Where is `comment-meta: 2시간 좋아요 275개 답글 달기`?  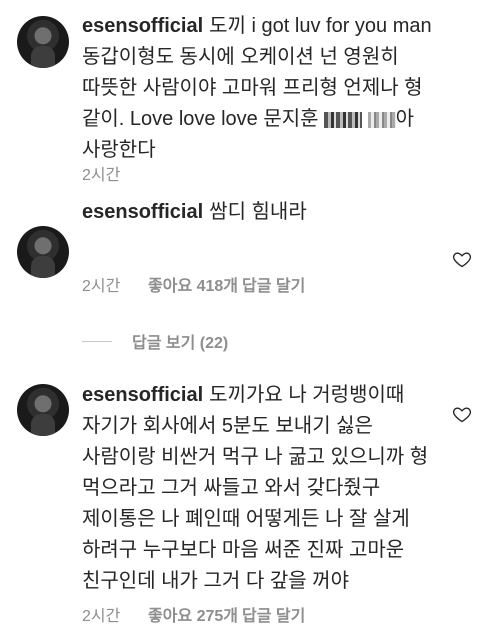 comment-meta: 2시간 좋아요 275개 답글 달기 is located at coordinates (193, 614).